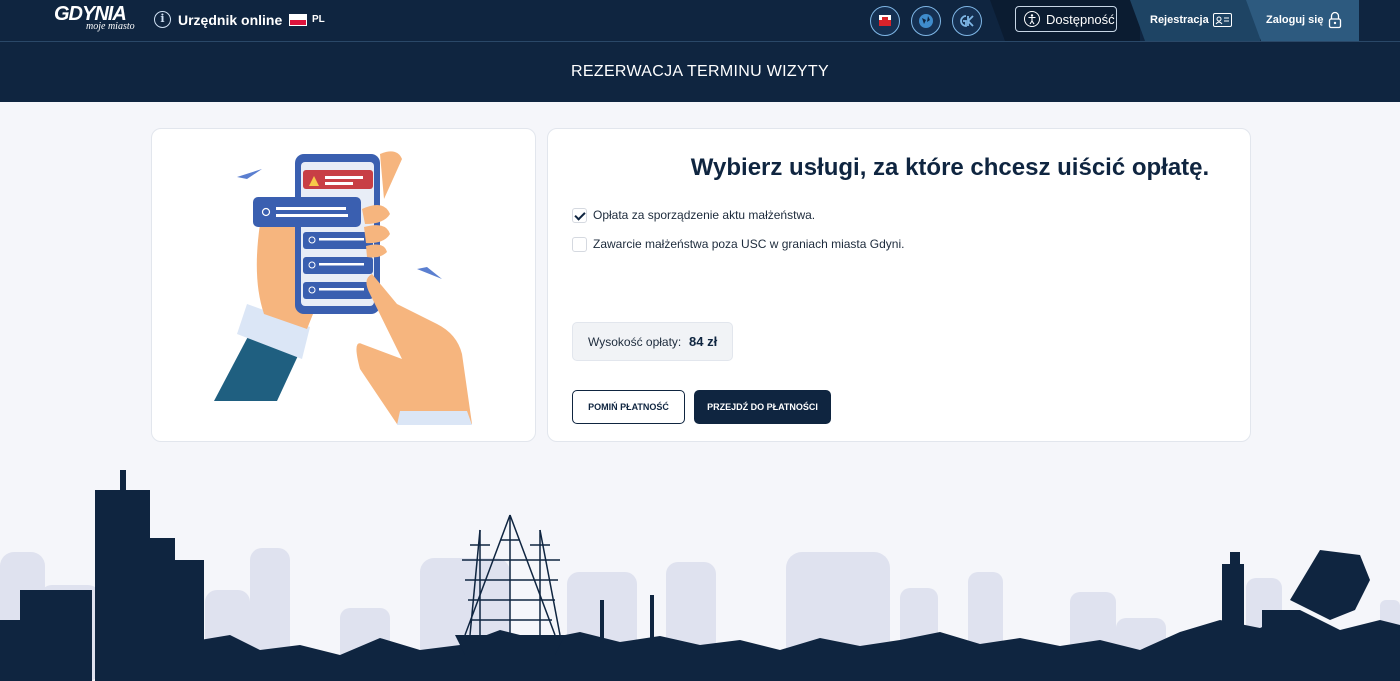  Describe the element at coordinates (1032, 19) in the screenshot. I see `accessibility-icon` at that location.